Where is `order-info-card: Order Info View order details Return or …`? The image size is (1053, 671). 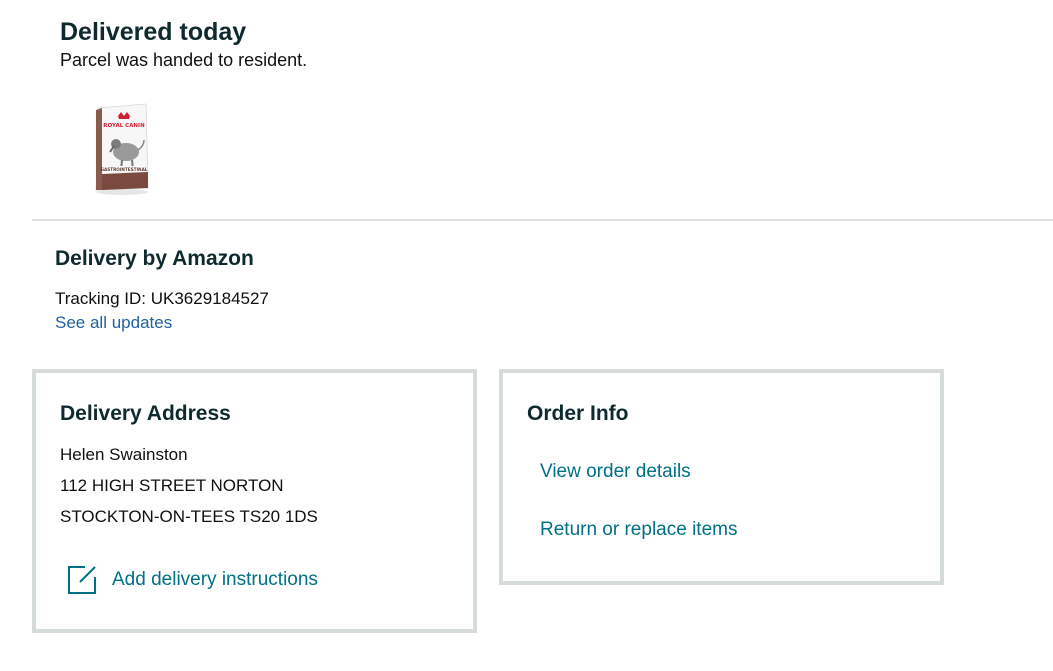
order-info-card: Order Info View order details Return or … is located at coordinates (721, 477).